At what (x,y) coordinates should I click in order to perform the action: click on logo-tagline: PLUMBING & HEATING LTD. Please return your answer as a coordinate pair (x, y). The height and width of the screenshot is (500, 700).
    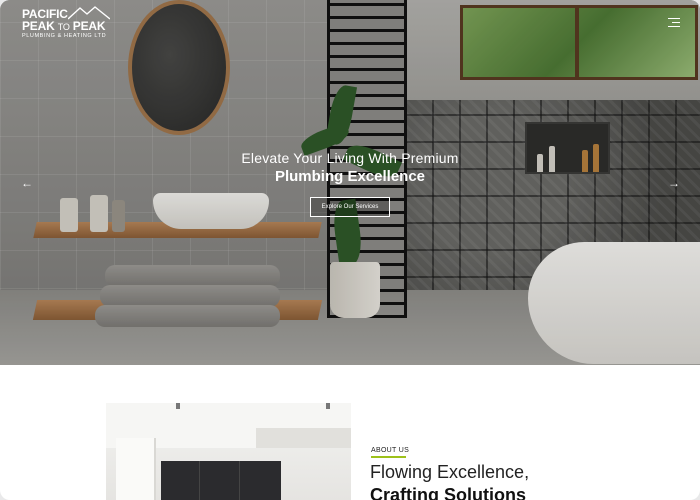
    Looking at the image, I should click on (64, 36).